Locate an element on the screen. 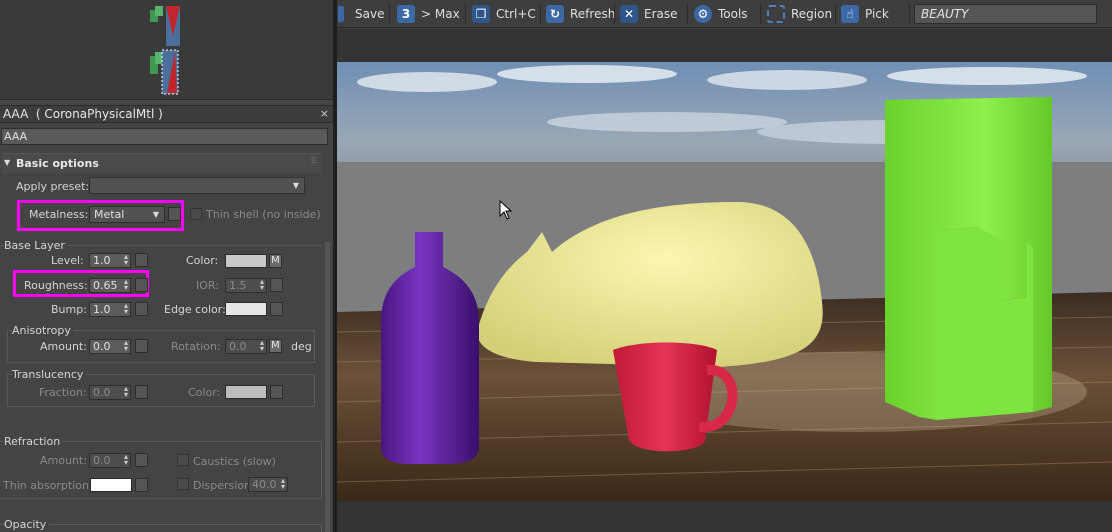  rollout-title: Basic options is located at coordinates (57, 163).